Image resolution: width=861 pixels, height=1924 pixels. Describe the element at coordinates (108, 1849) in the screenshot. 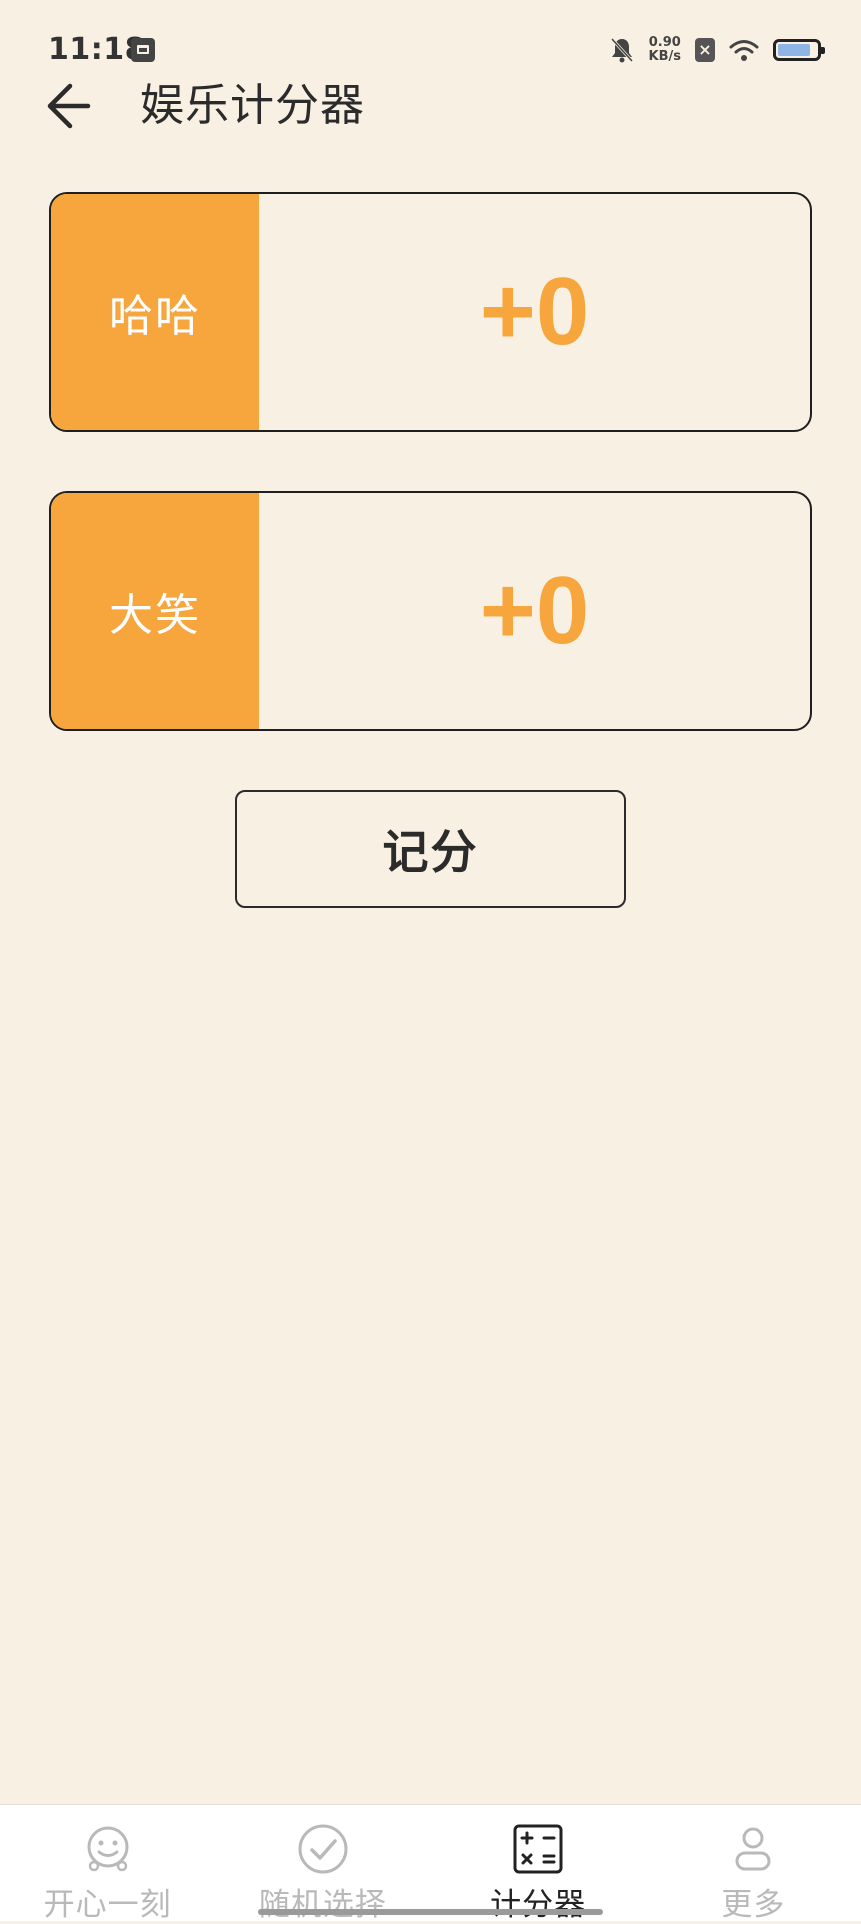

I see `smiley-face-icon` at that location.